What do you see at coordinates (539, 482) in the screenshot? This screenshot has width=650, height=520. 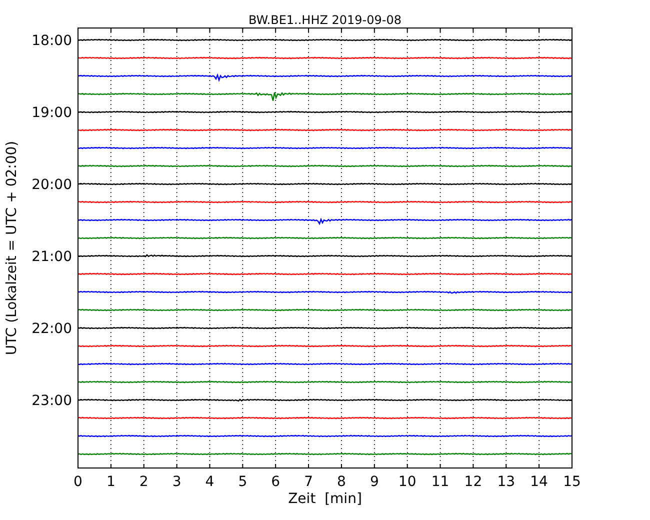 I see `x-tick-label: 14` at bounding box center [539, 482].